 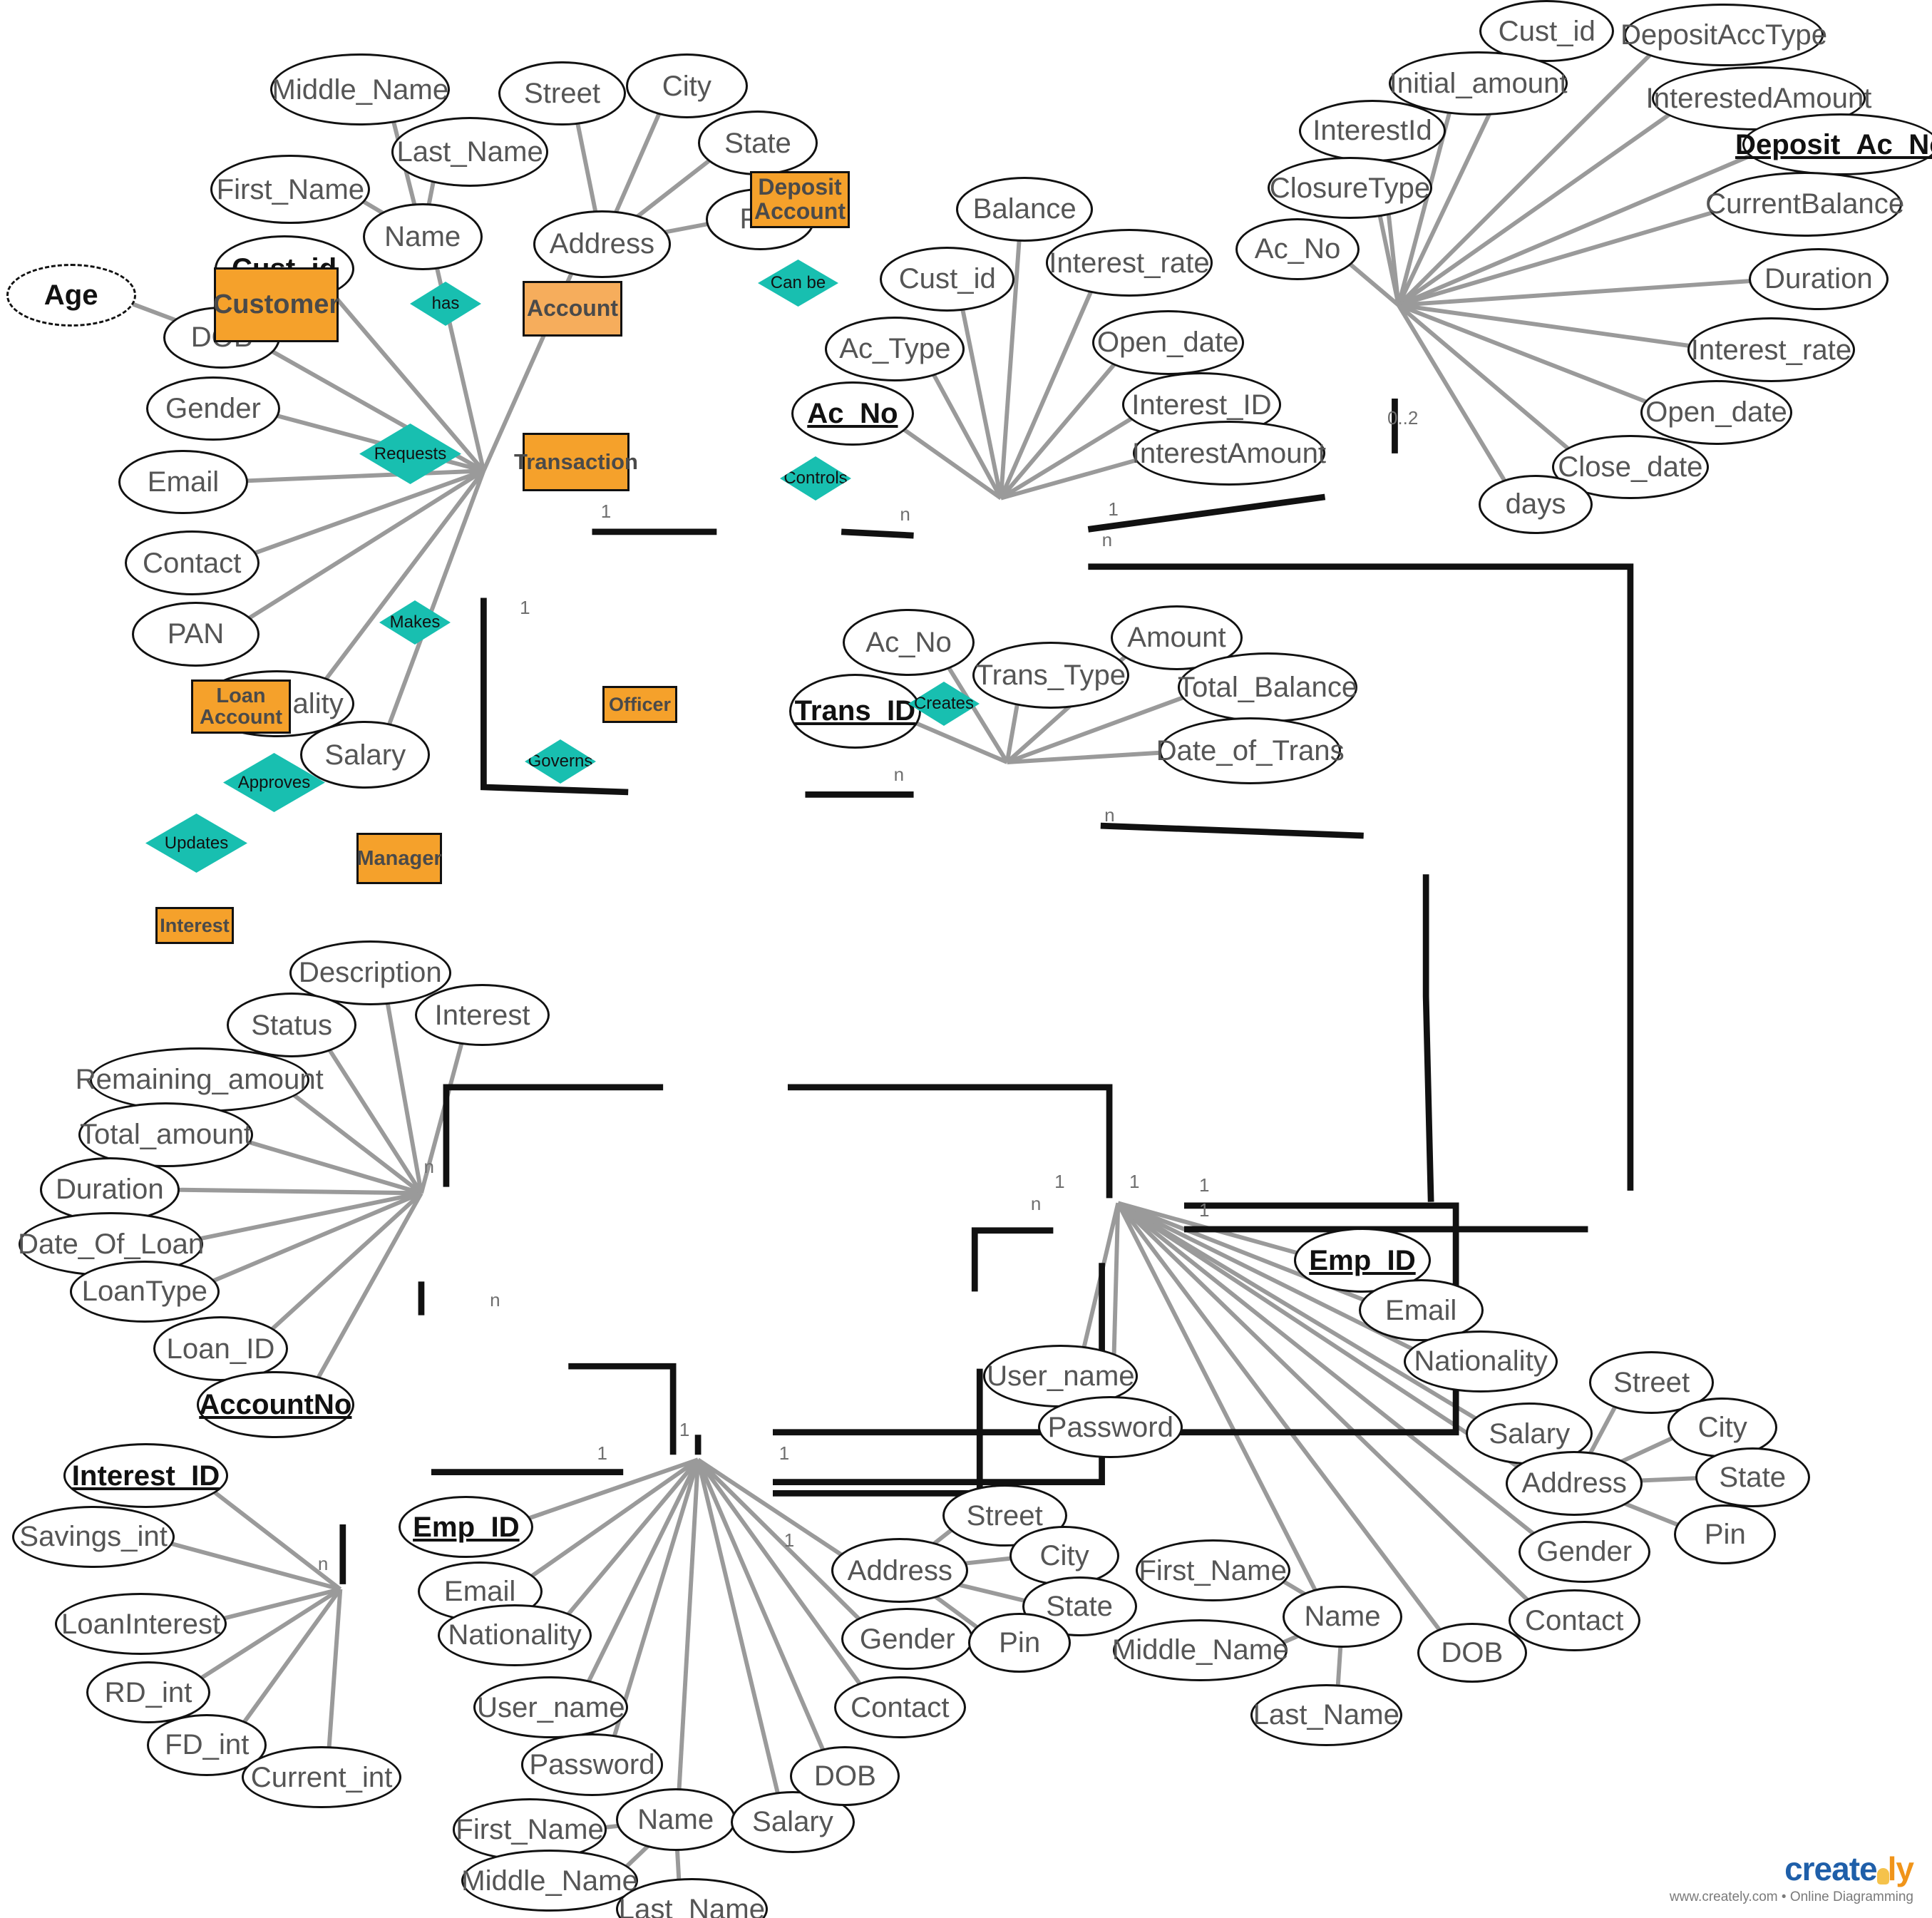 I want to click on attribute-label: Ac_No, so click(x=908, y=642).